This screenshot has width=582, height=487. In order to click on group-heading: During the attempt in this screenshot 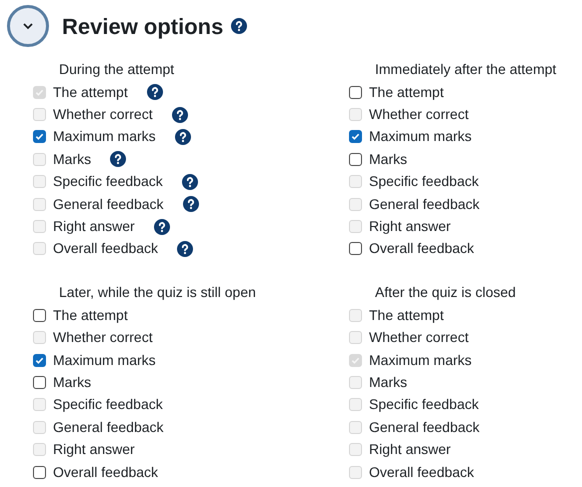, I will do `click(117, 69)`.